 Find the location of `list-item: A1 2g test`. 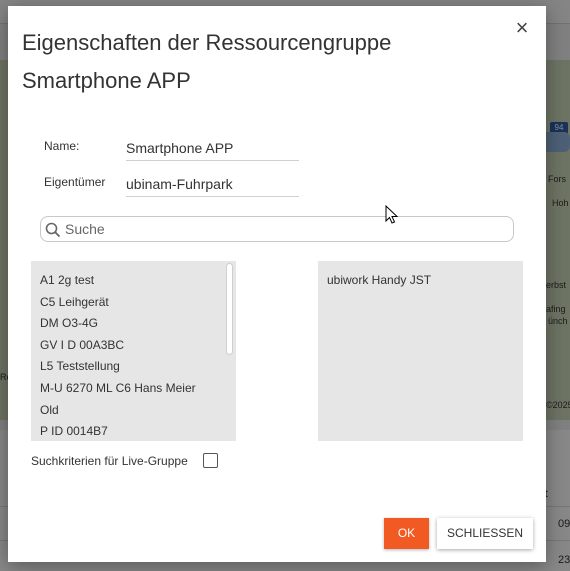

list-item: A1 2g test is located at coordinates (133, 281).